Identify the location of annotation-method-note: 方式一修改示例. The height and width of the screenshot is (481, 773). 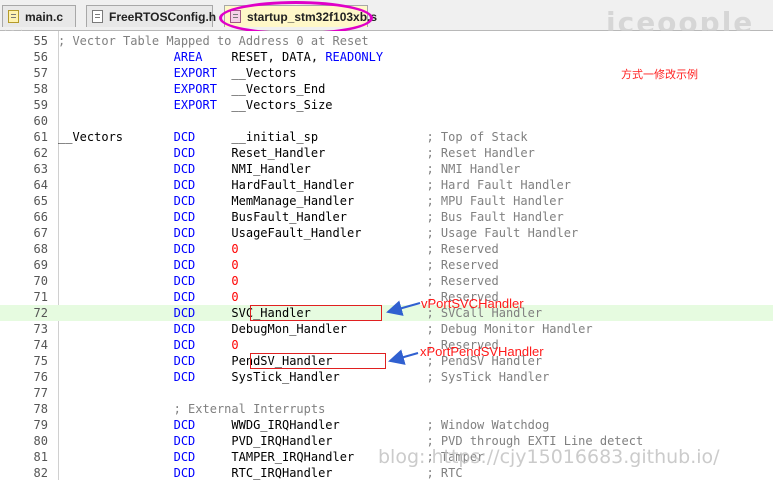
(659, 74).